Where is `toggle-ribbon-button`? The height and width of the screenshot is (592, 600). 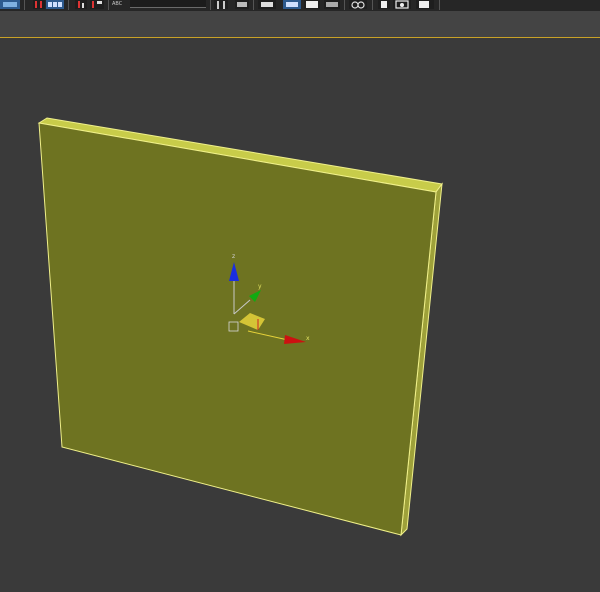 toggle-ribbon-button is located at coordinates (292, 4).